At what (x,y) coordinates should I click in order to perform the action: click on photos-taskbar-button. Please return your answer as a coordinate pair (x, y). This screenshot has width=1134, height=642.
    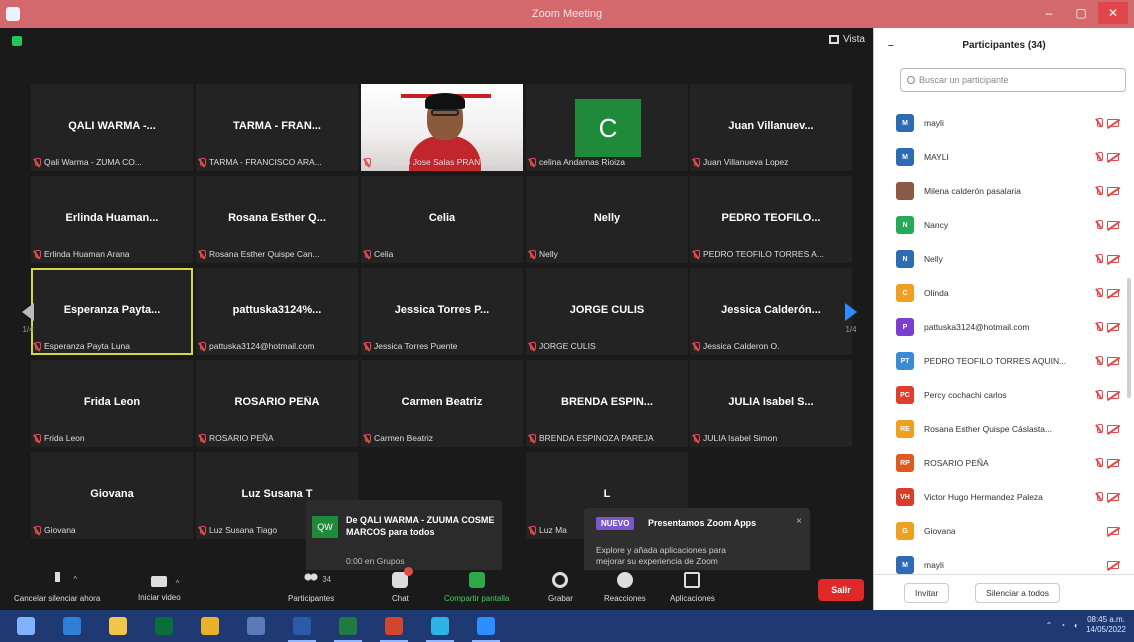
    Looking at the image, I should click on (256, 626).